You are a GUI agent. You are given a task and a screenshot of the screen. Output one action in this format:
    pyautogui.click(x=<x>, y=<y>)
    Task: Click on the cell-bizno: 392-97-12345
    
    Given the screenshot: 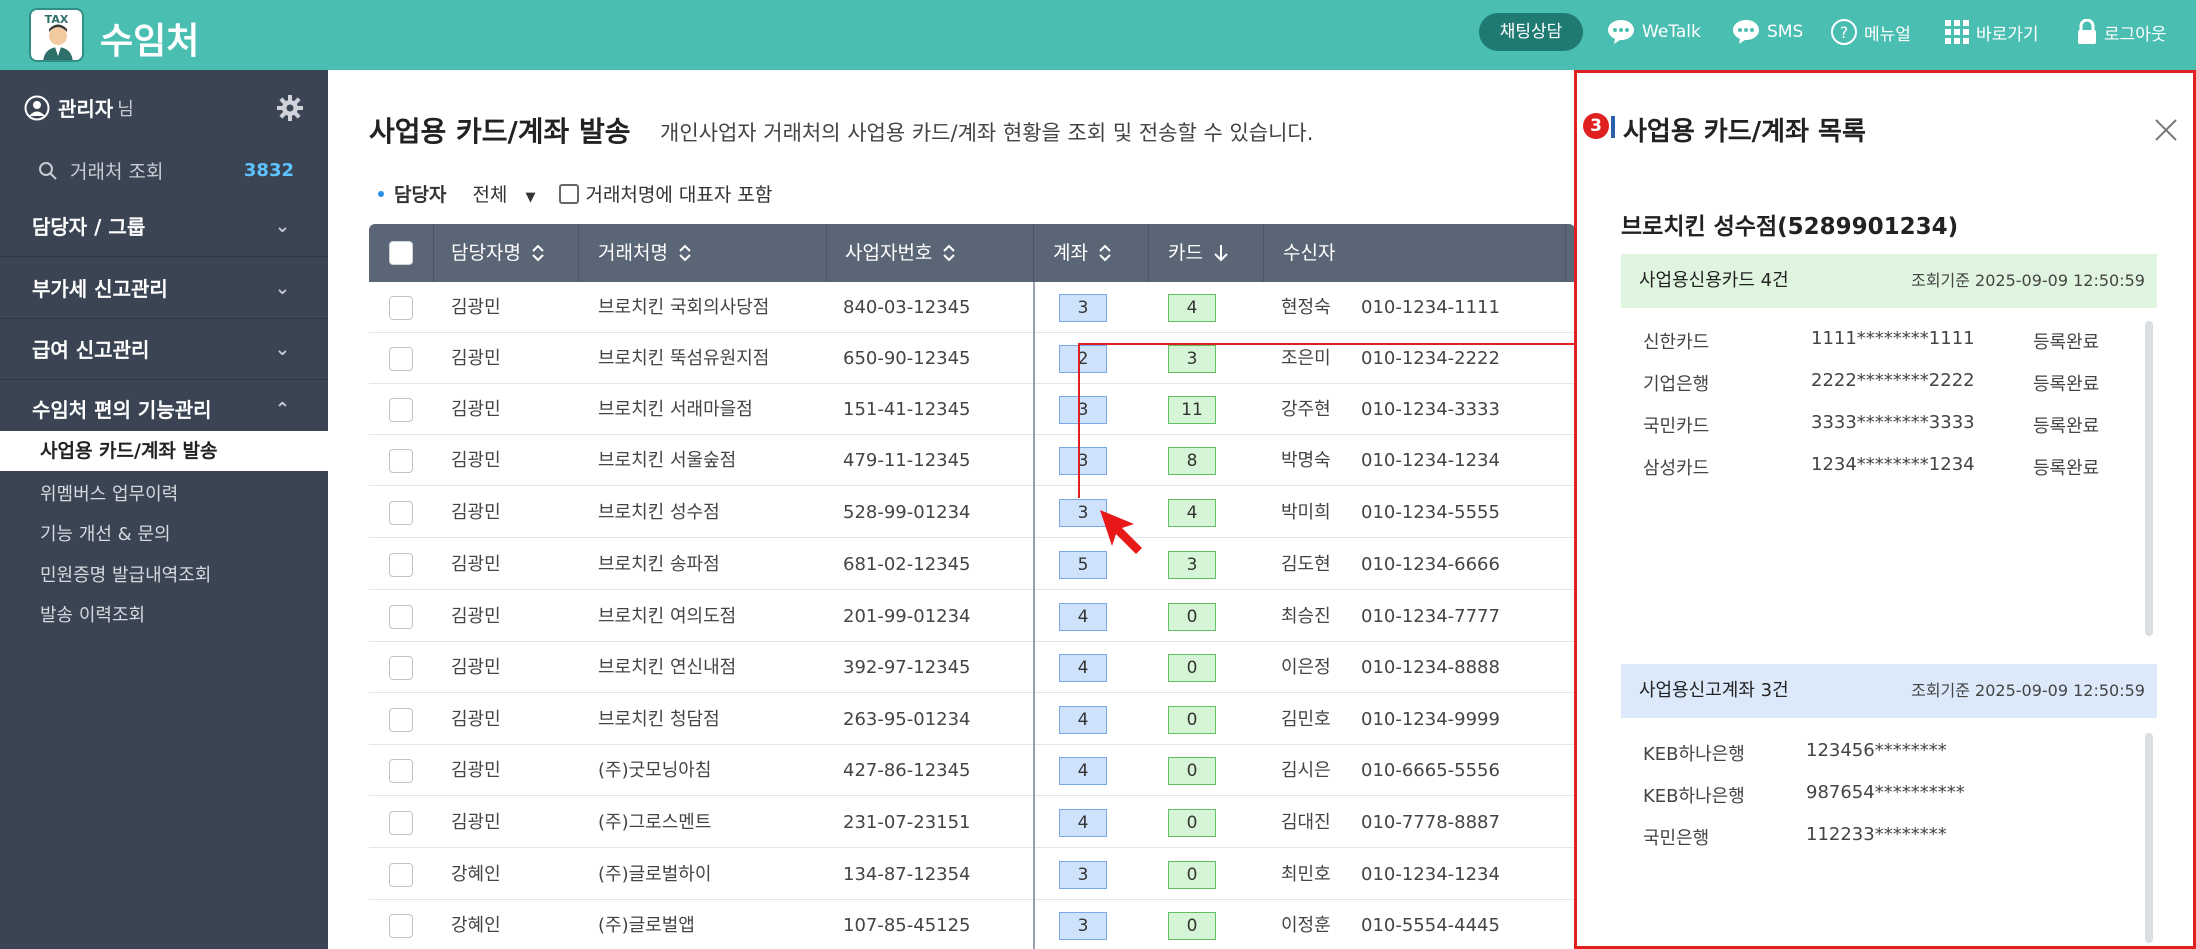 What is the action you would take?
    pyautogui.click(x=907, y=667)
    